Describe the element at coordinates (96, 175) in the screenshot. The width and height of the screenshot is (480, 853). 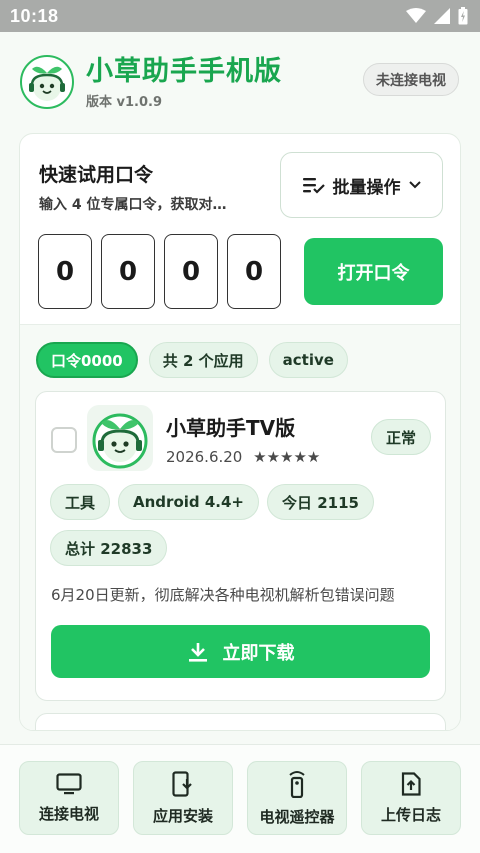
I see `quick-code-title: 快速试用口令` at that location.